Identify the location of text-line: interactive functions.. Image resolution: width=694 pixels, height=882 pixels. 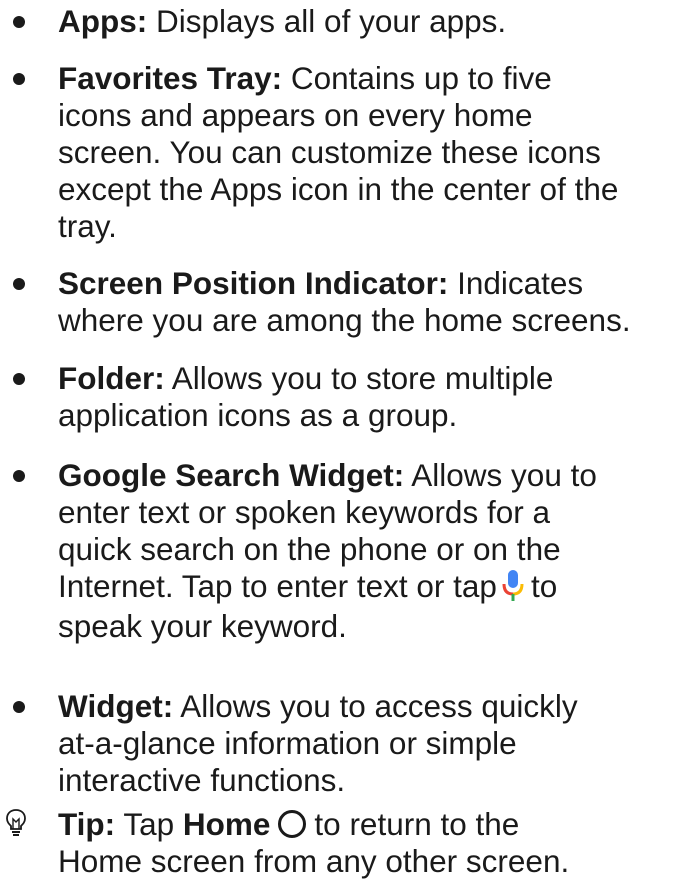
(202, 780).